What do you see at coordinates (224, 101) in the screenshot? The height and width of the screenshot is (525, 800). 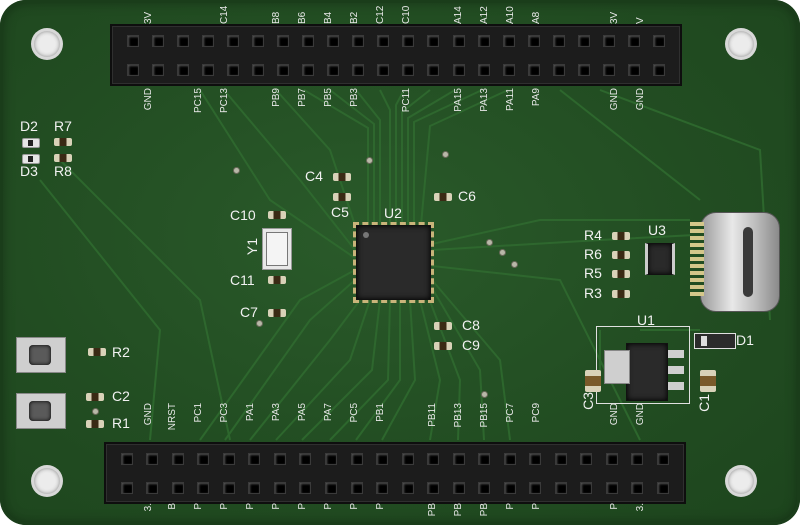 I see `top-header-lower-label-2: PC13` at bounding box center [224, 101].